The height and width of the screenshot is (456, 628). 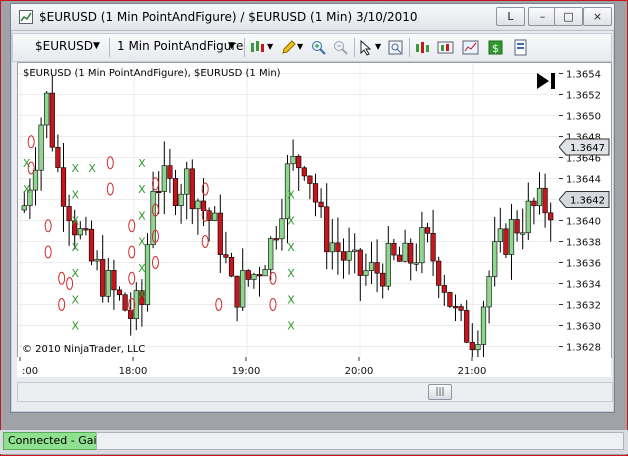 What do you see at coordinates (318, 47) in the screenshot?
I see `zoom-in-icon` at bounding box center [318, 47].